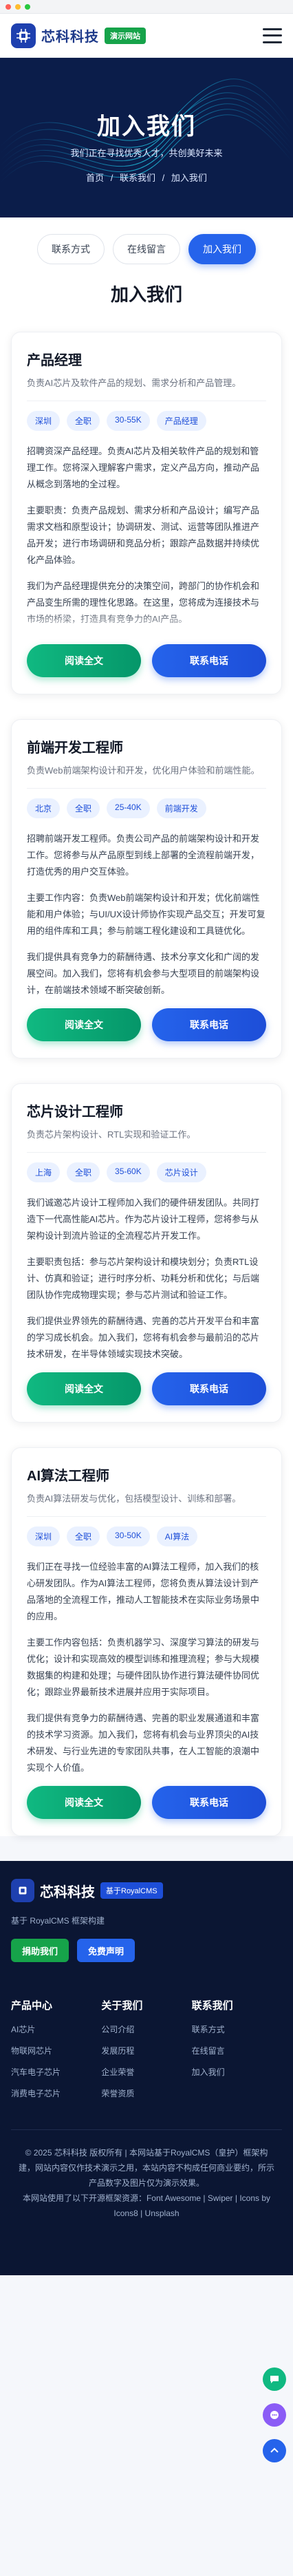 The height and width of the screenshot is (2576, 293). I want to click on category-tag: 产品经理, so click(181, 421).